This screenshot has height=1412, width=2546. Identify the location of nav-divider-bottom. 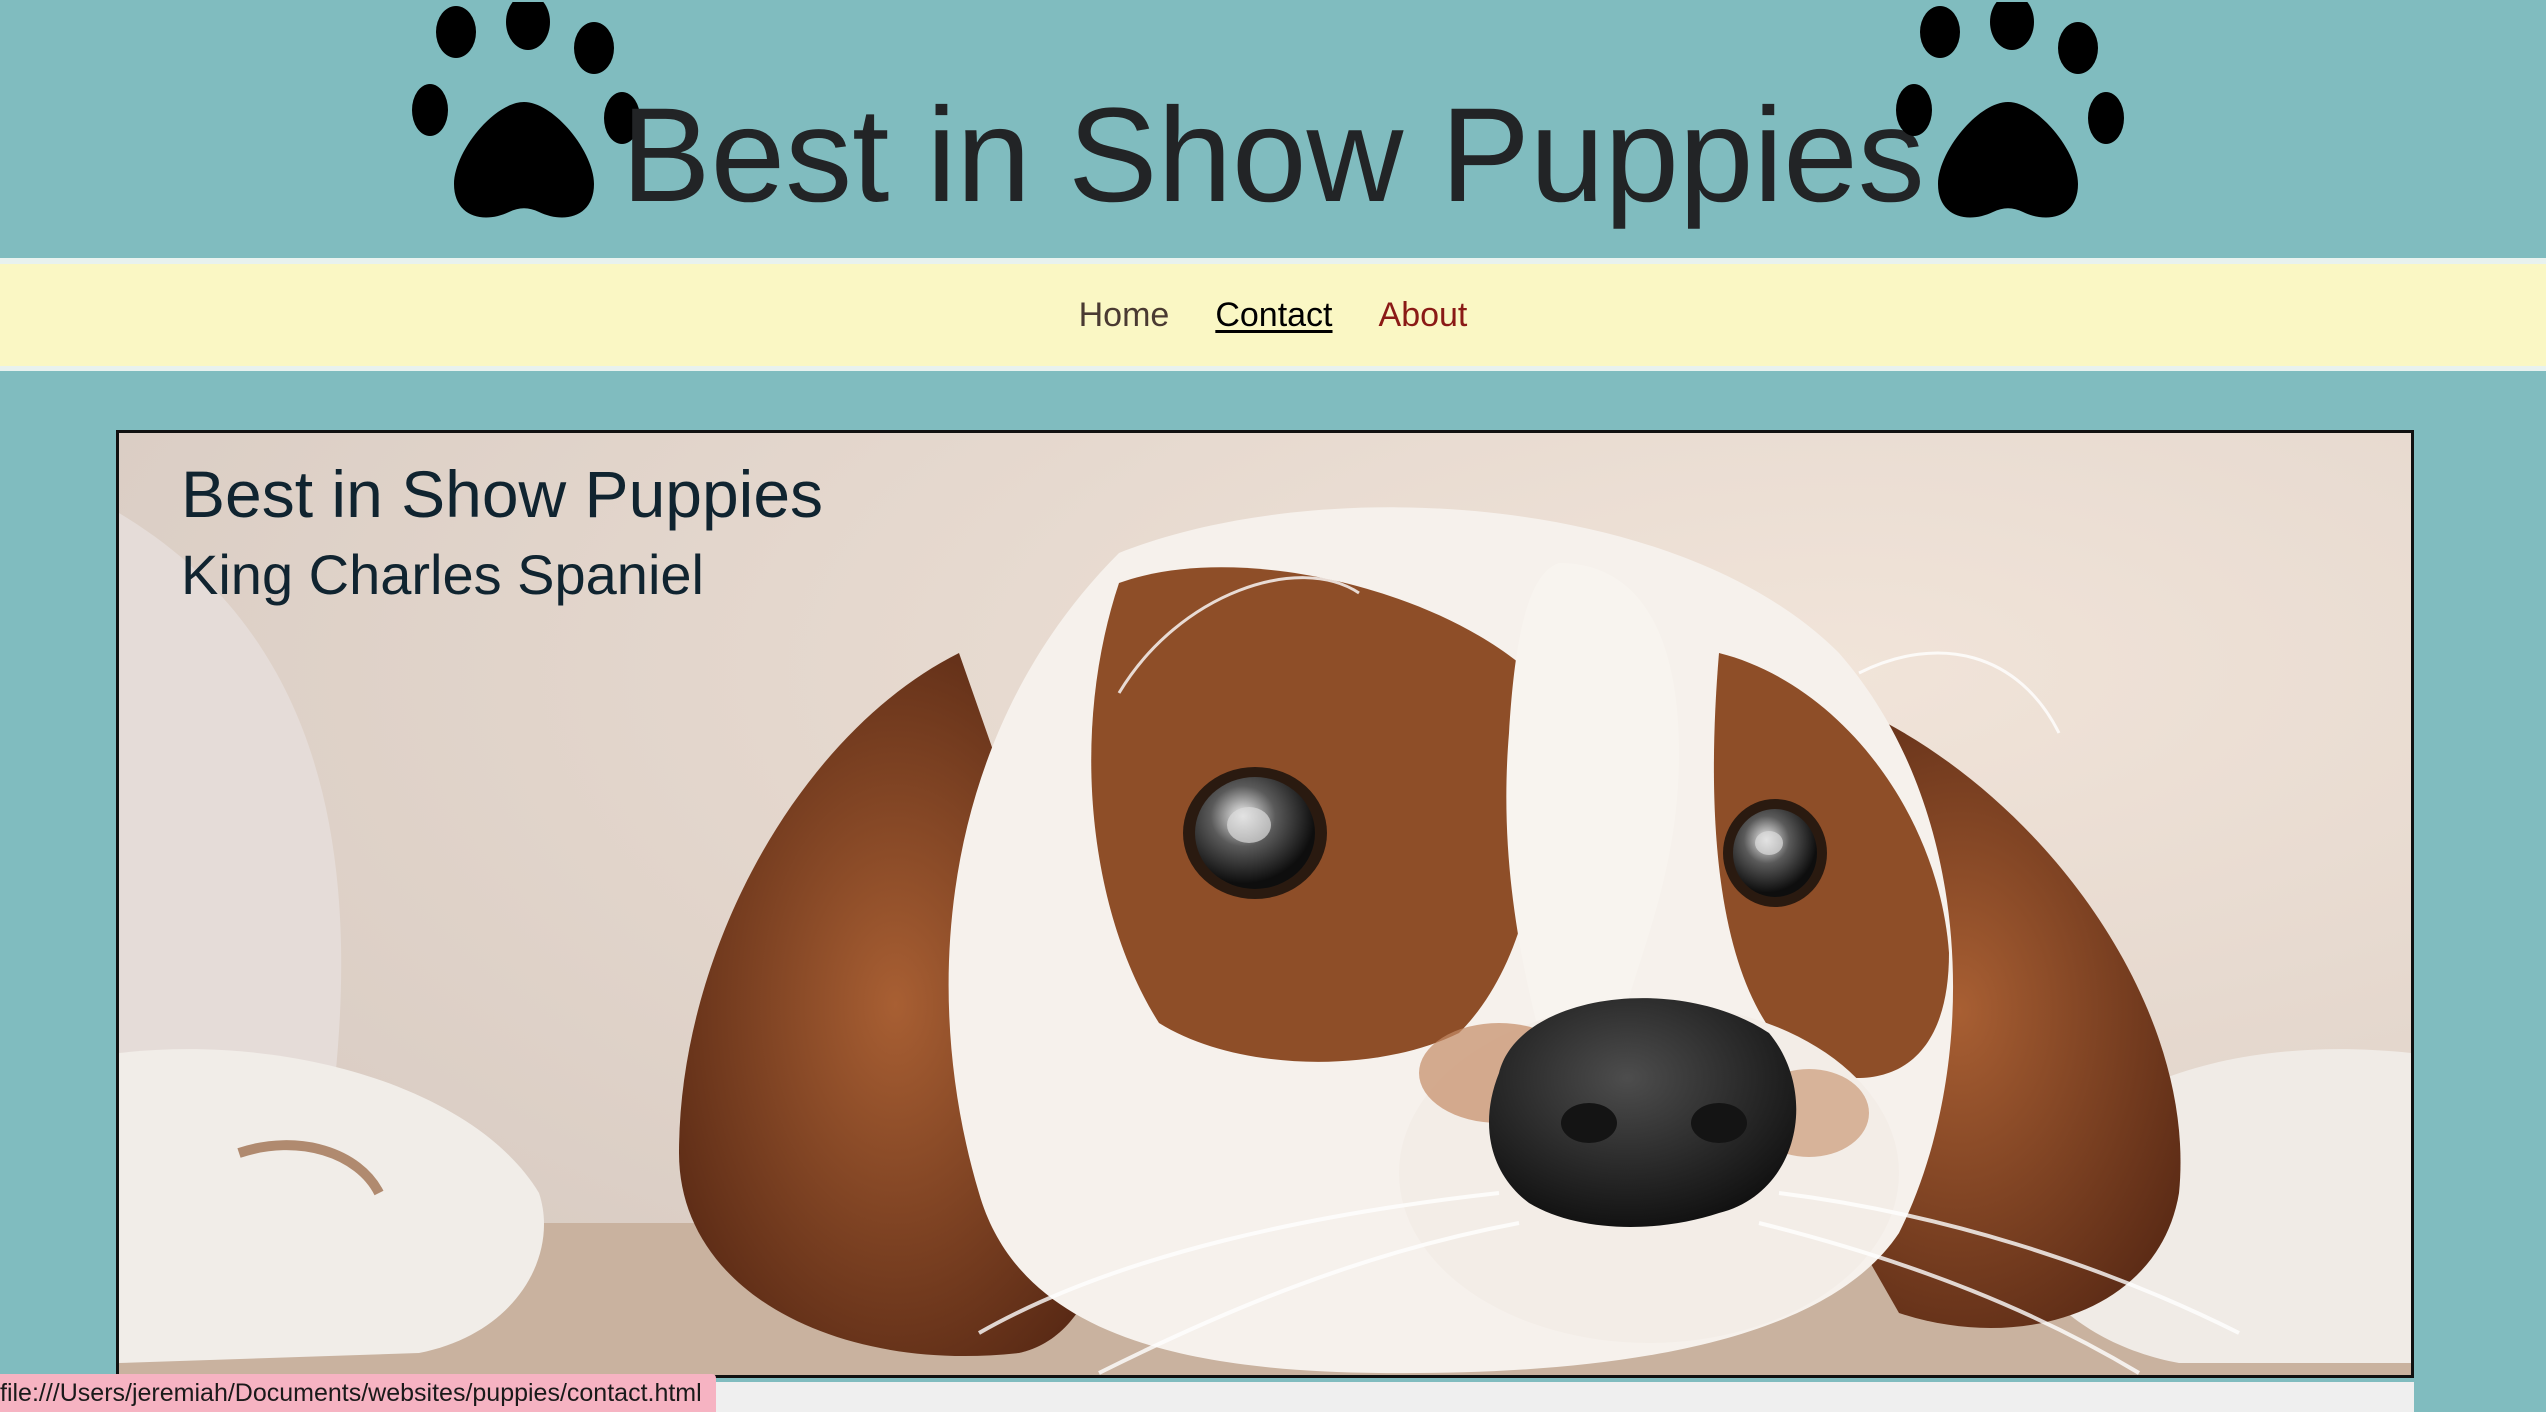
(1273, 368).